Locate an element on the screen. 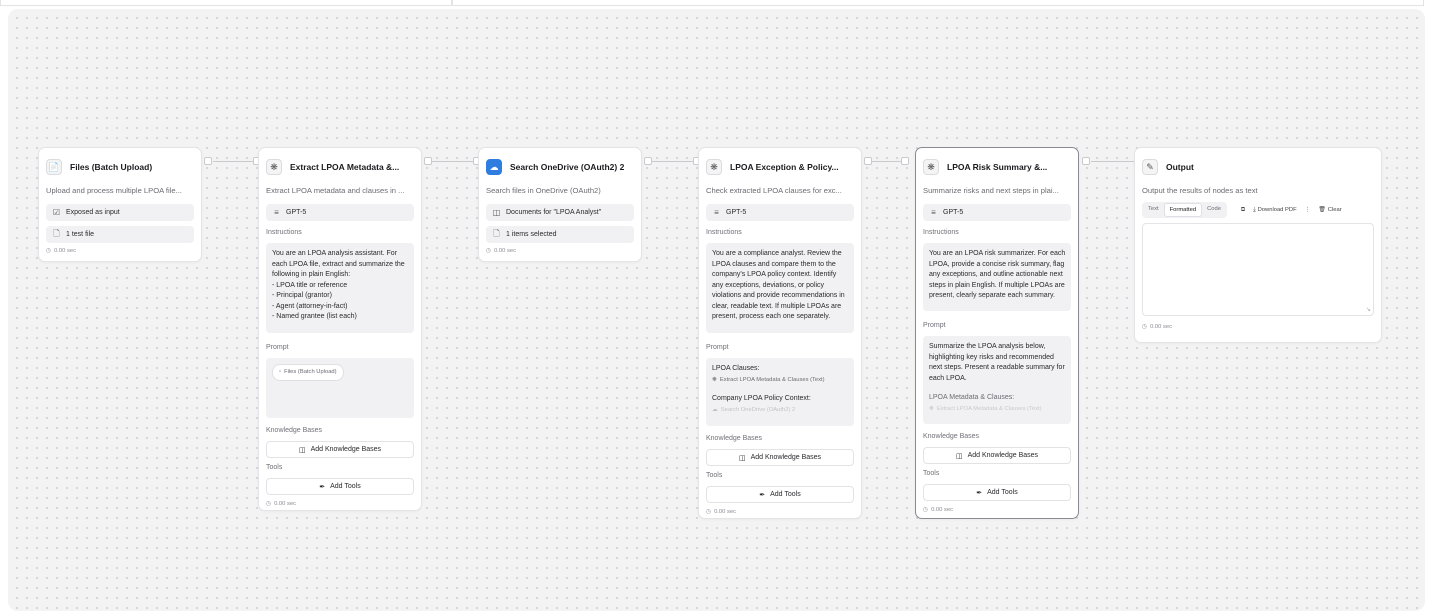 The image size is (1429, 613). documents-pill: ◫ Documents for "LPOA Analyst" is located at coordinates (560, 212).